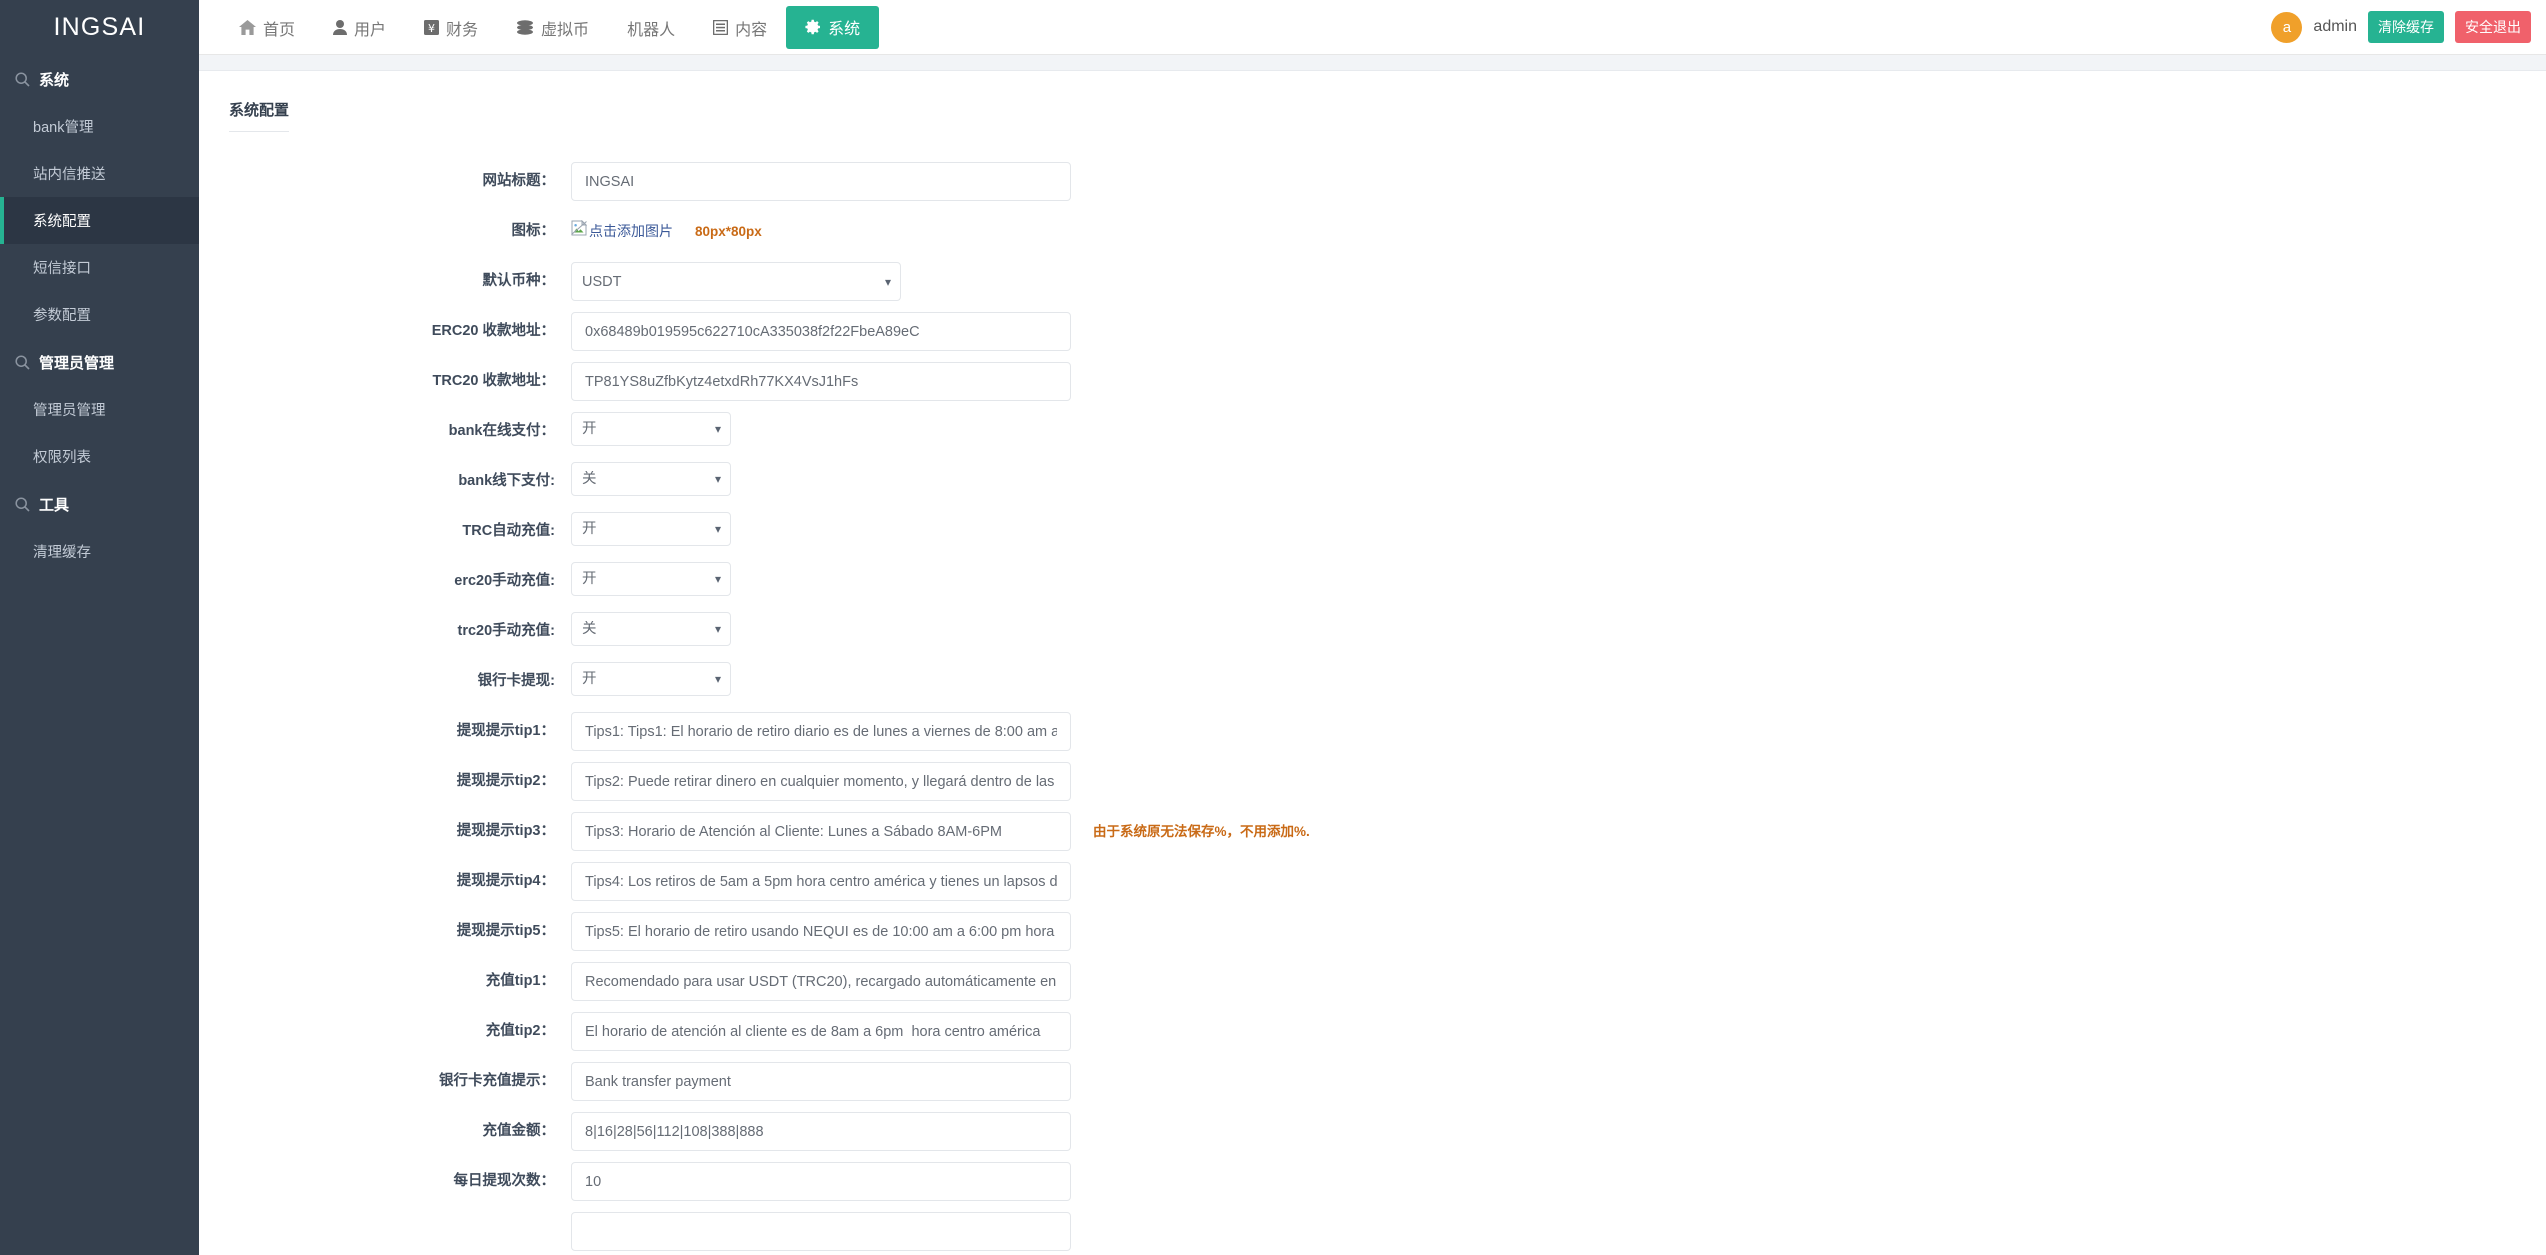 Image resolution: width=2546 pixels, height=1255 pixels. Describe the element at coordinates (508, 531) in the screenshot. I see `label-trc-auto-recharge: TRC自动充值:` at that location.